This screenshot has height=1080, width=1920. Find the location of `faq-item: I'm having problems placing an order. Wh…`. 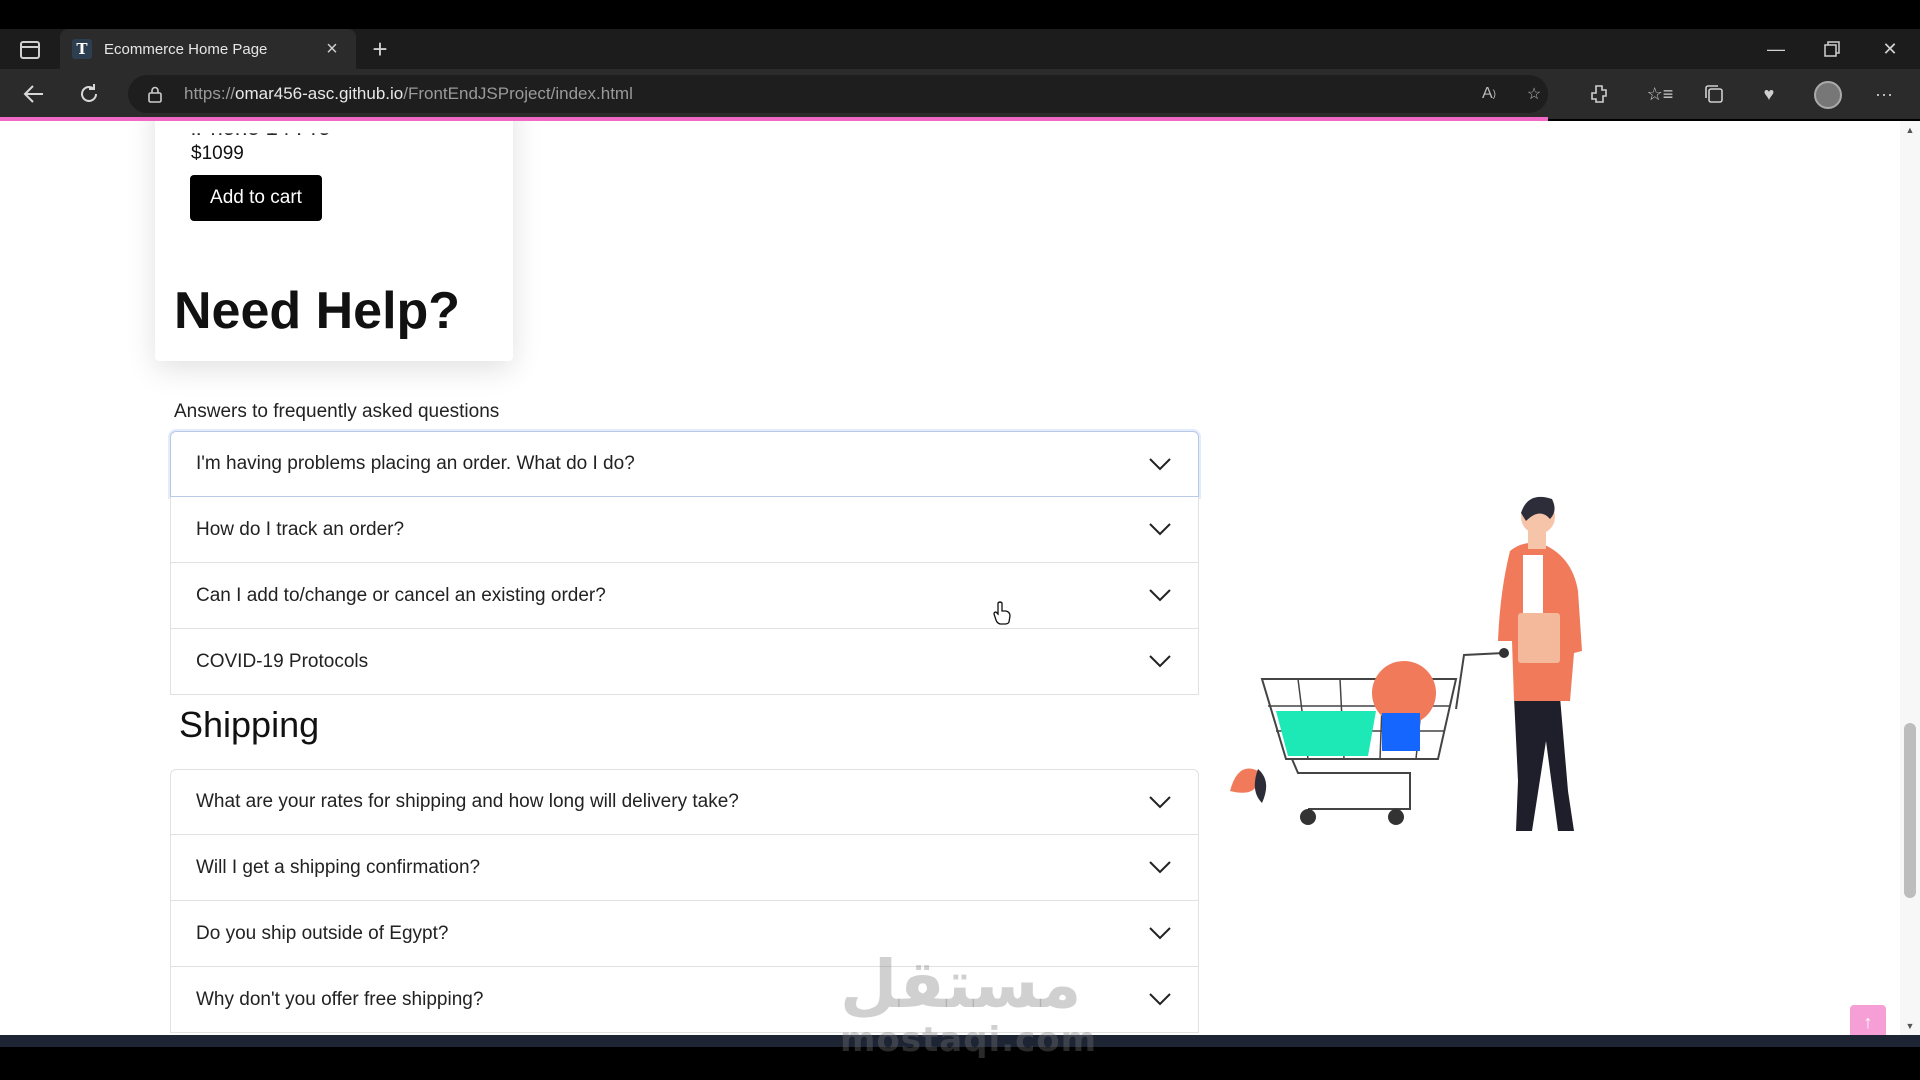

faq-item: I'm having problems placing an order. Wh… is located at coordinates (684, 464).